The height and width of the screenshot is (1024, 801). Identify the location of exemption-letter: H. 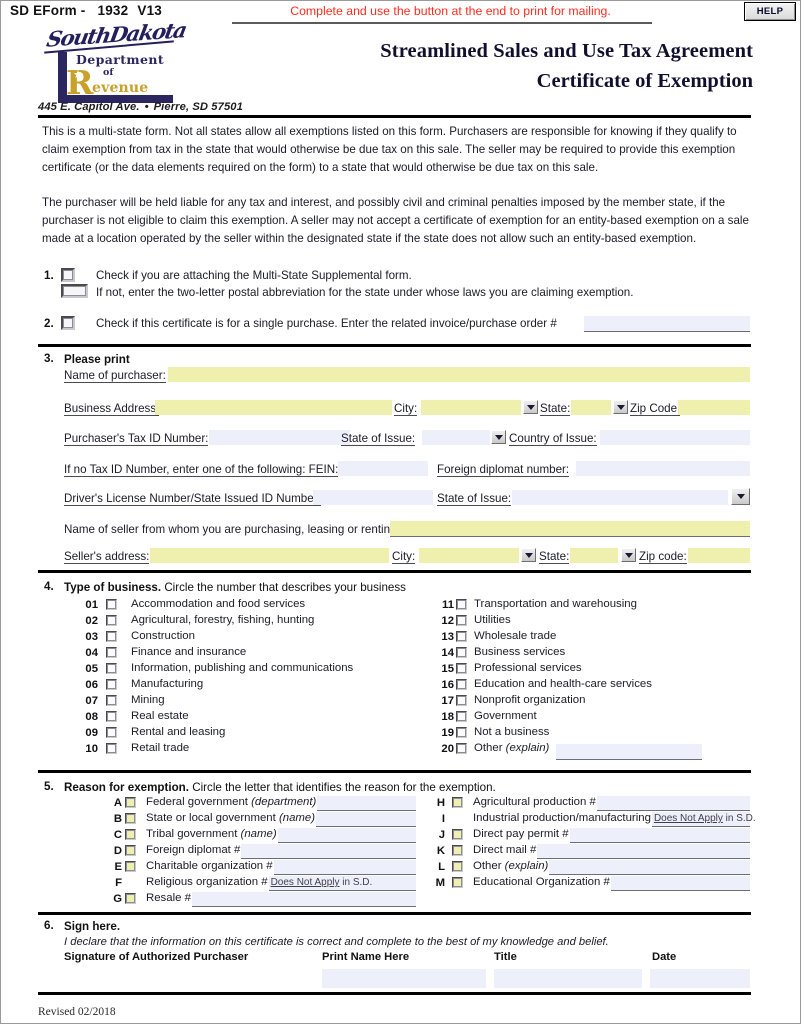
(440, 803).